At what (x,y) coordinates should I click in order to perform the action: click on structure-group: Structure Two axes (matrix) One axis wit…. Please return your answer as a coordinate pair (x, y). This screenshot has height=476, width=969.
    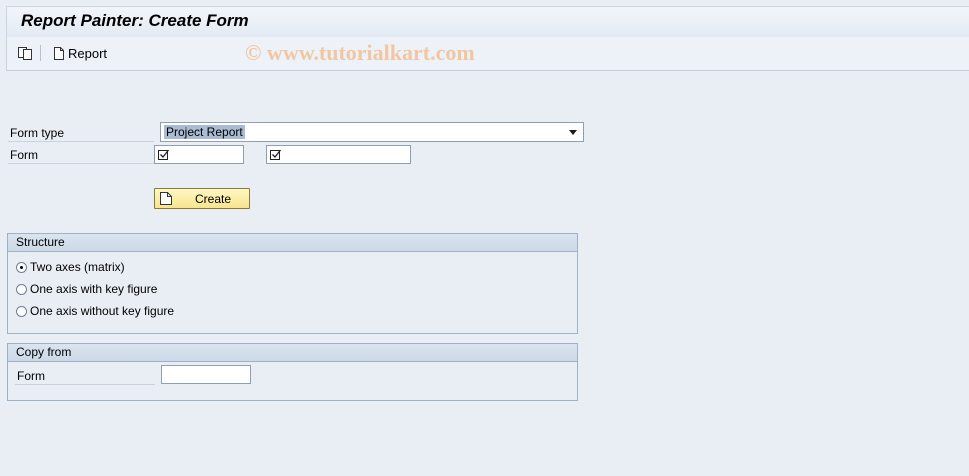
    Looking at the image, I should click on (292, 283).